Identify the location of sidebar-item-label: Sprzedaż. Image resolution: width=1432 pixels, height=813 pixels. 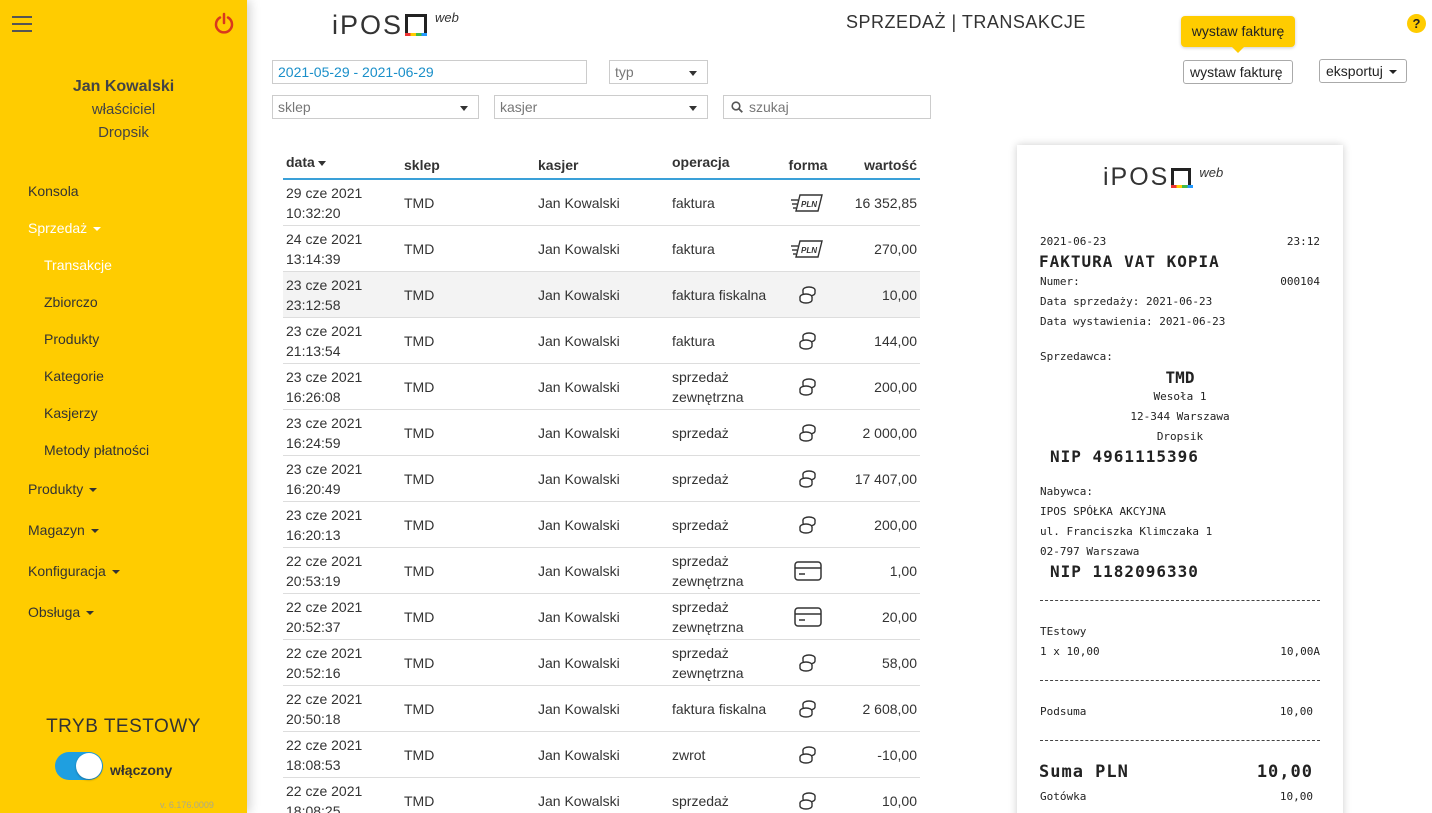
(58, 228).